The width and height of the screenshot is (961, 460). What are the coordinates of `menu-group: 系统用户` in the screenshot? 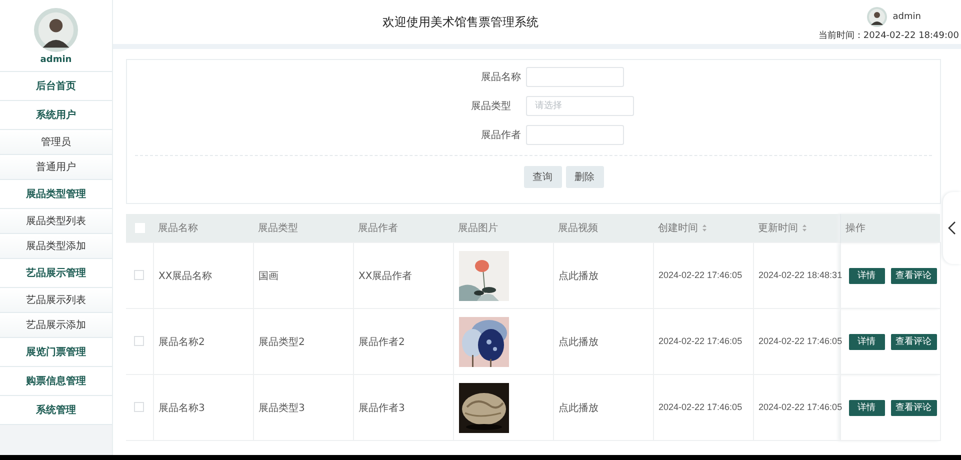 It's located at (56, 115).